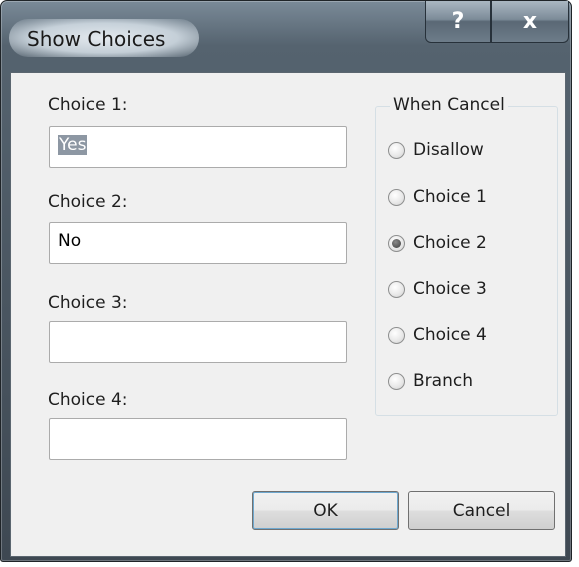 Image resolution: width=579 pixels, height=567 pixels. What do you see at coordinates (286, 36) in the screenshot?
I see `title-bar: Show Choices ? x` at bounding box center [286, 36].